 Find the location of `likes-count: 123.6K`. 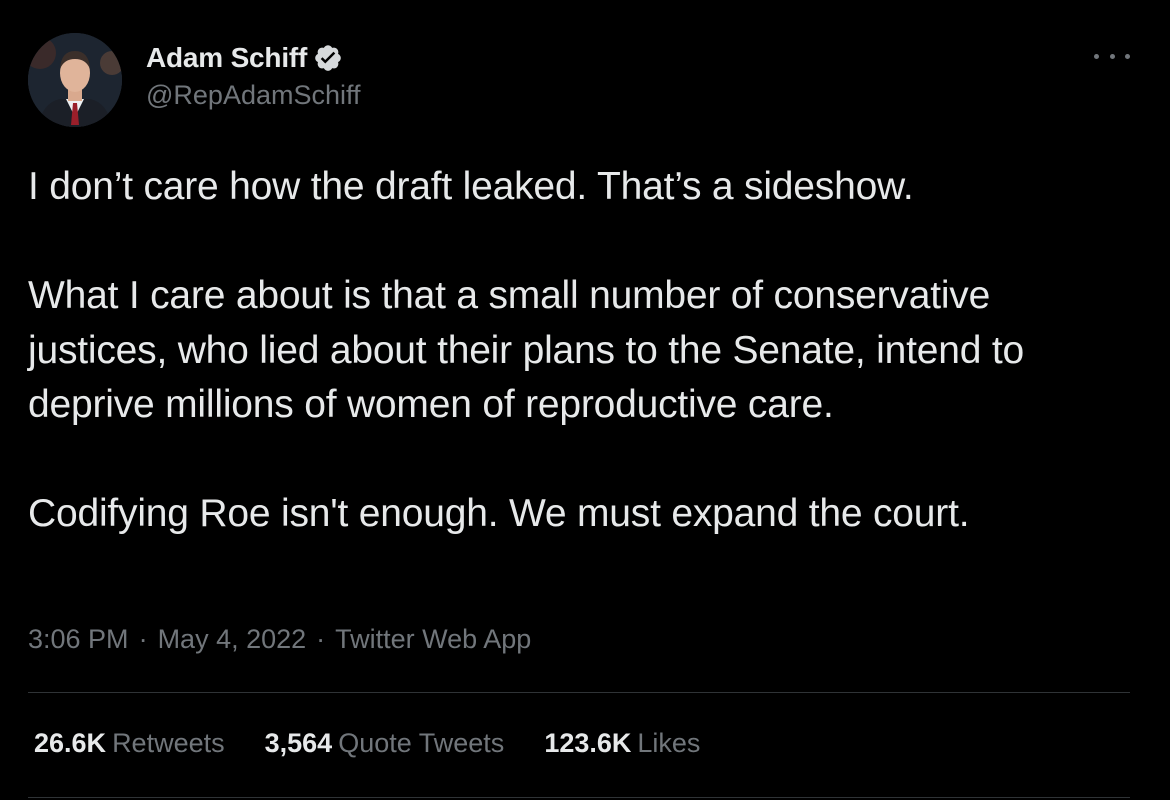

likes-count: 123.6K is located at coordinates (588, 743).